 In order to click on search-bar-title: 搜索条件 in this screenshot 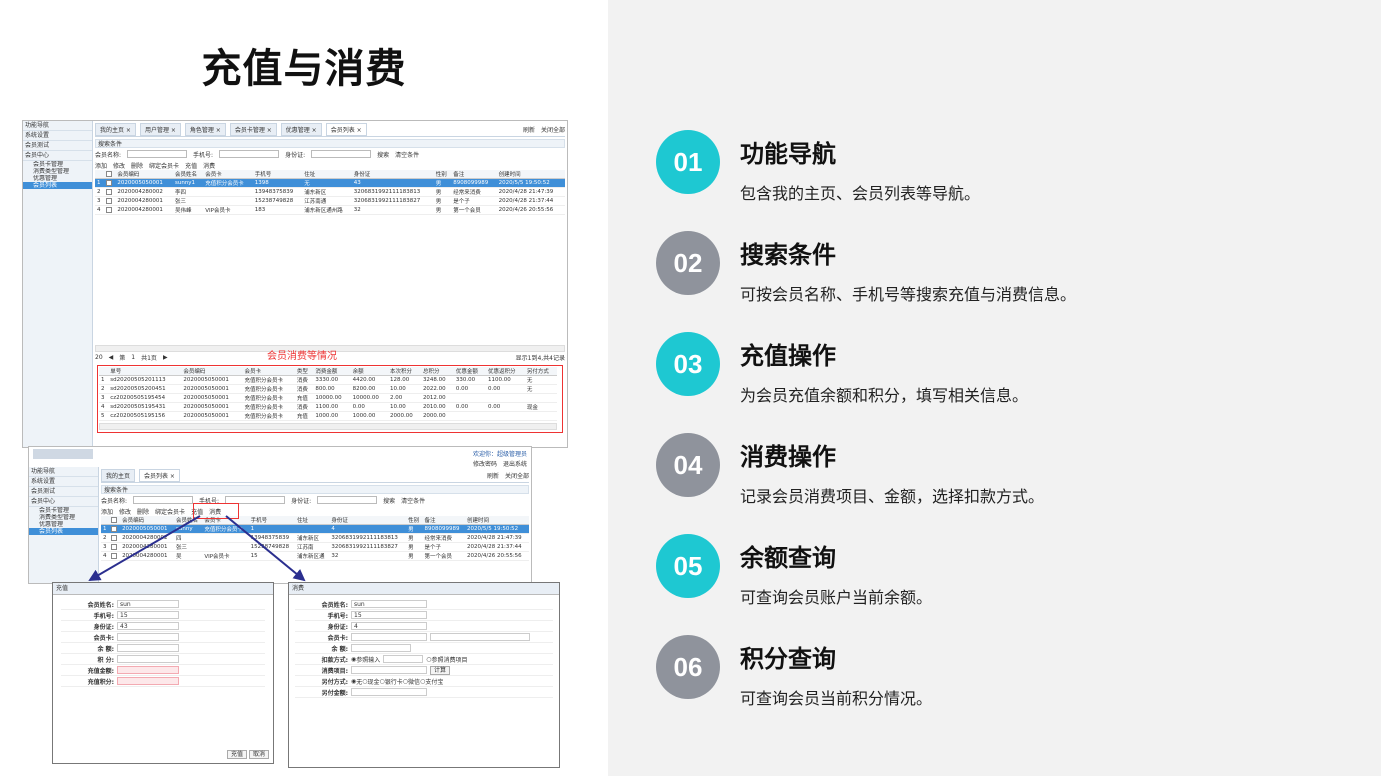, I will do `click(330, 143)`.